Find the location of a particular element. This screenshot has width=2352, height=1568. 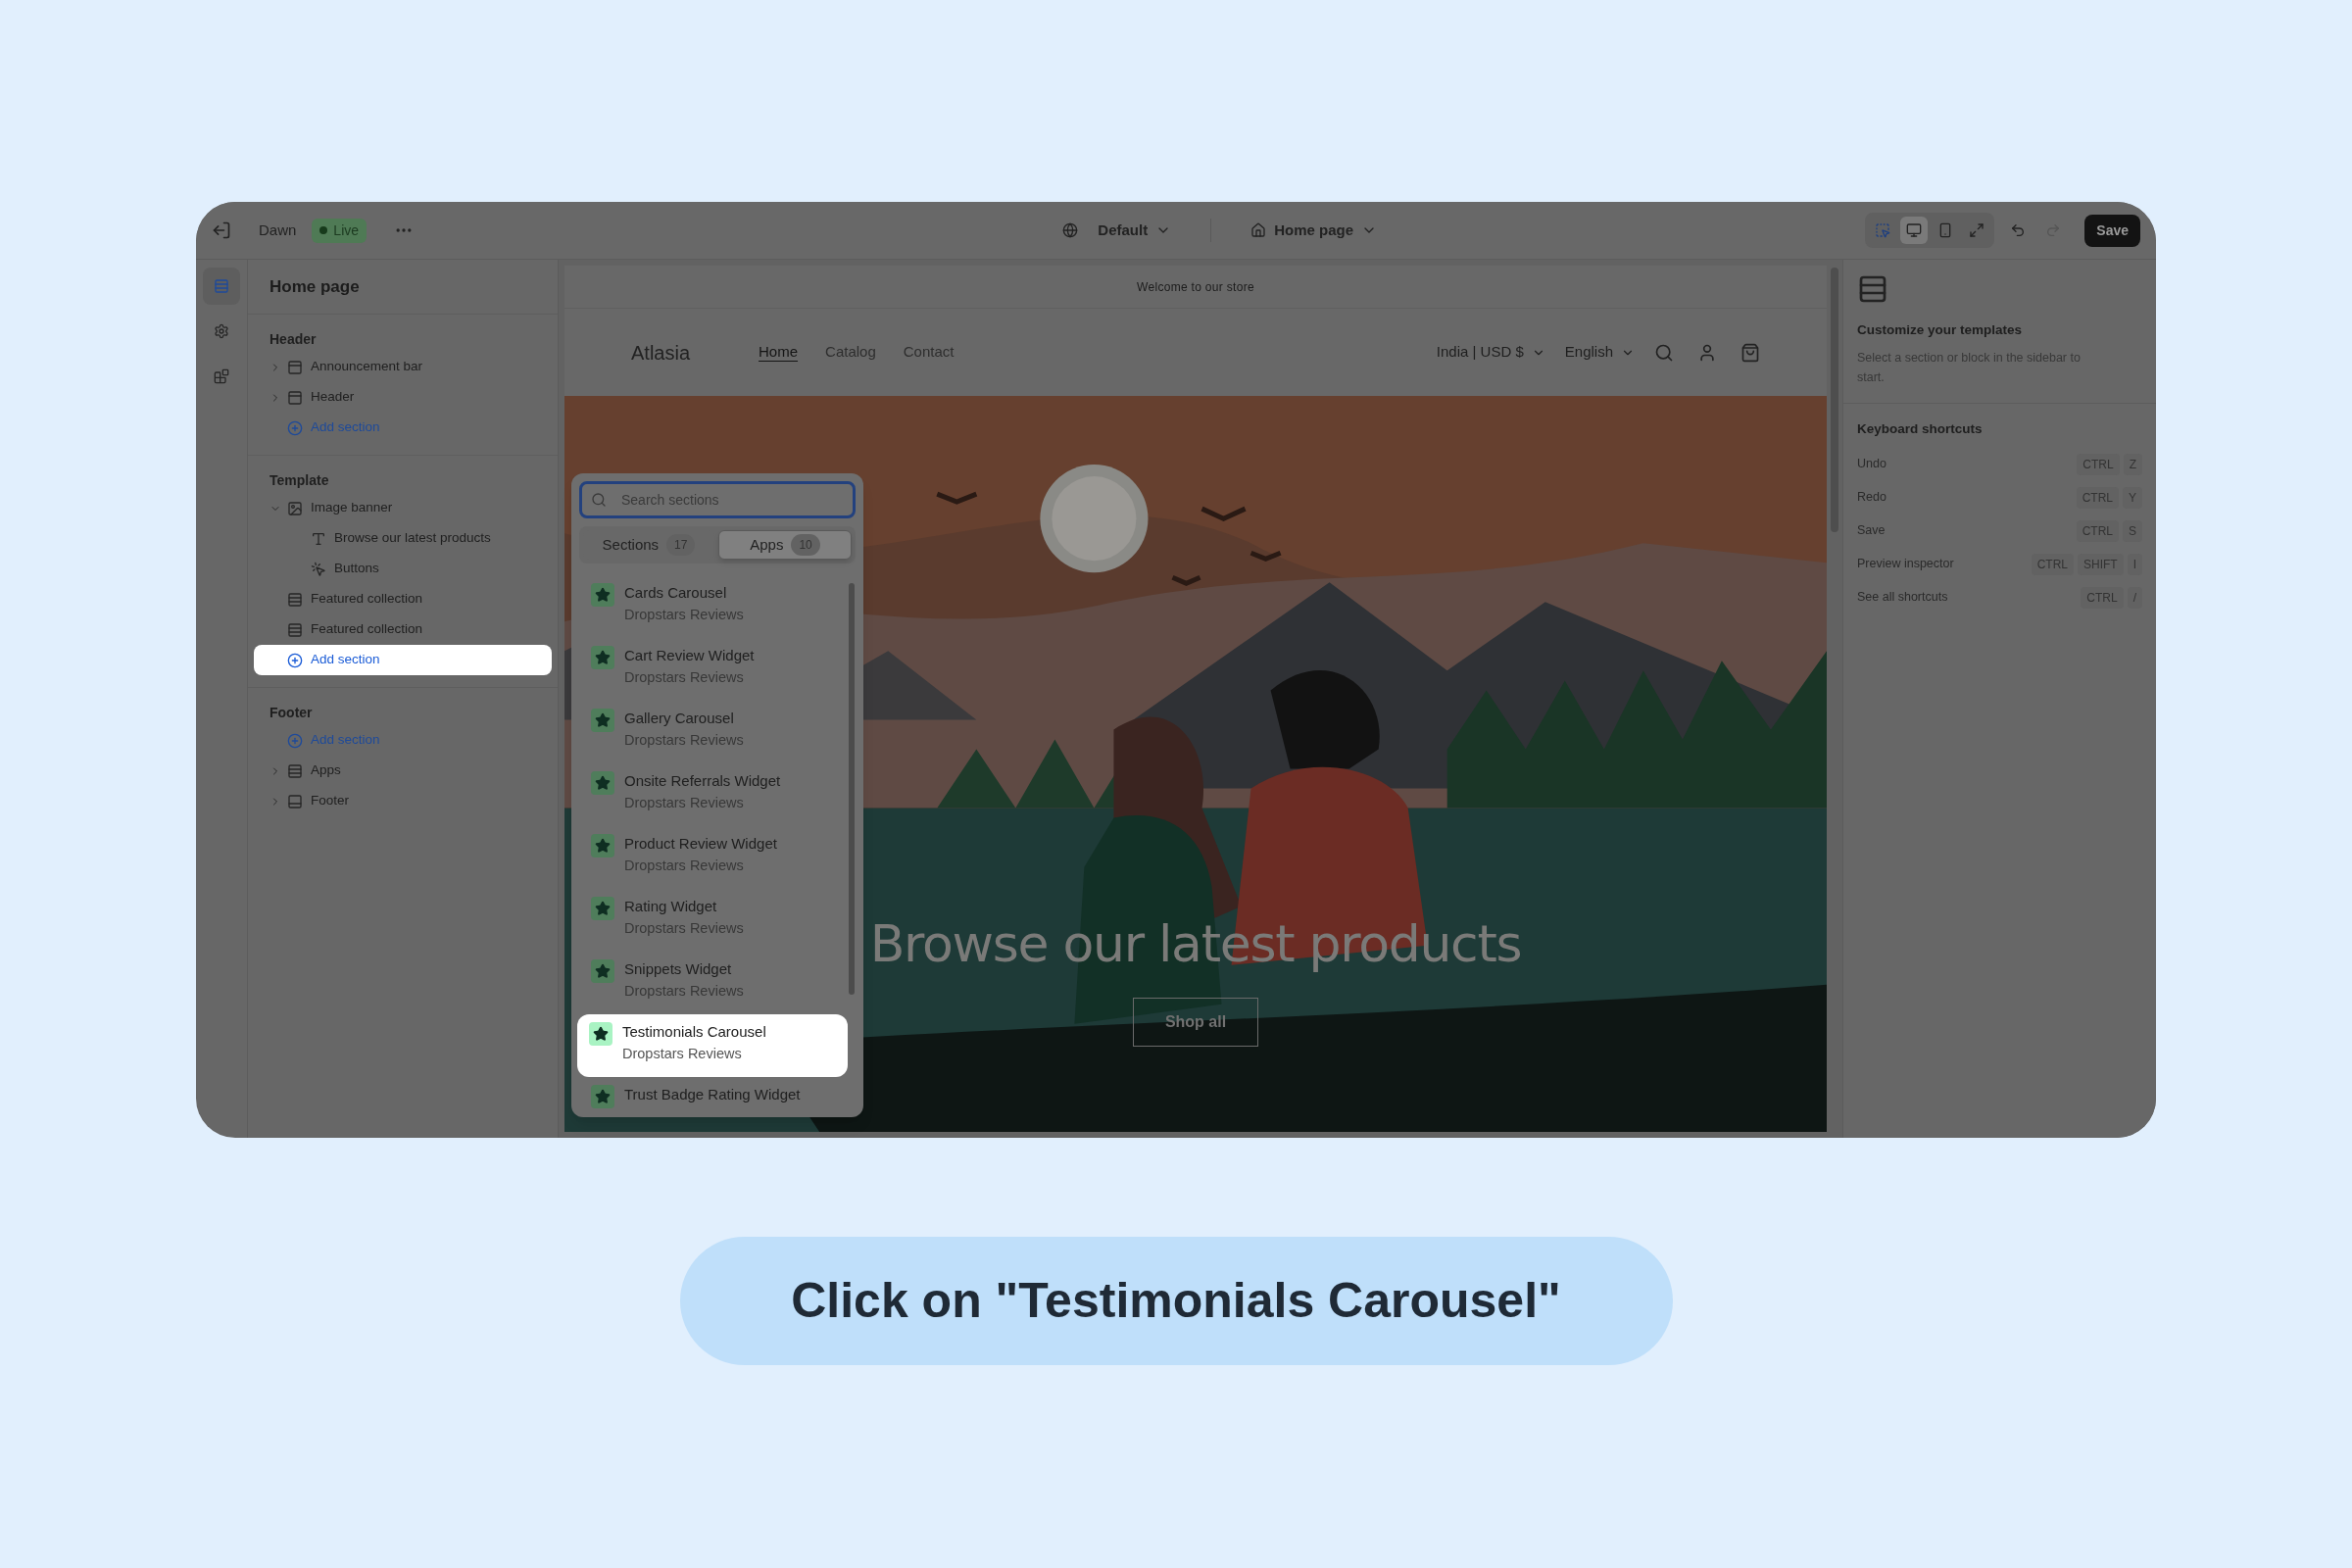

language-selector: English is located at coordinates (1599, 352).